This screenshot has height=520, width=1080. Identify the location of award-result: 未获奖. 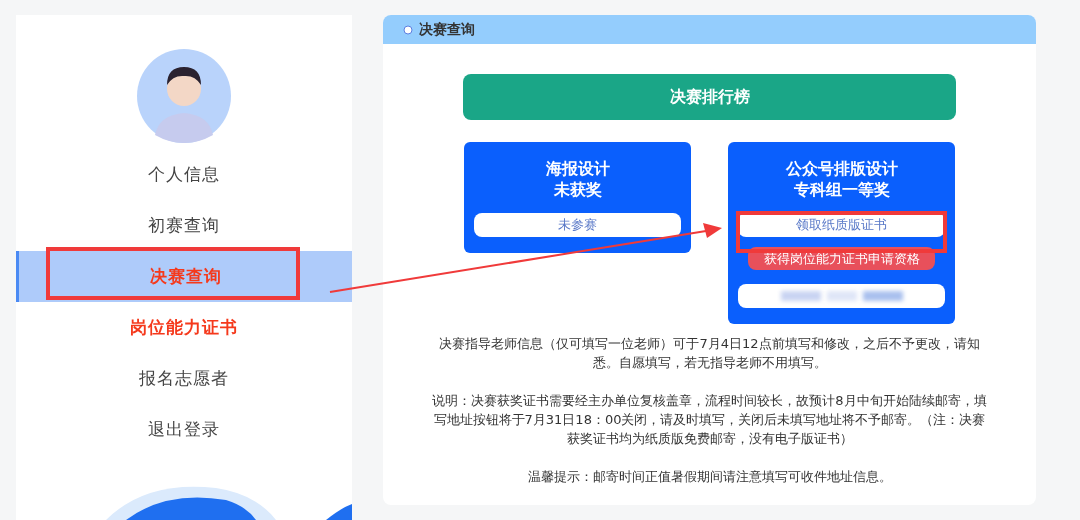
(577, 189).